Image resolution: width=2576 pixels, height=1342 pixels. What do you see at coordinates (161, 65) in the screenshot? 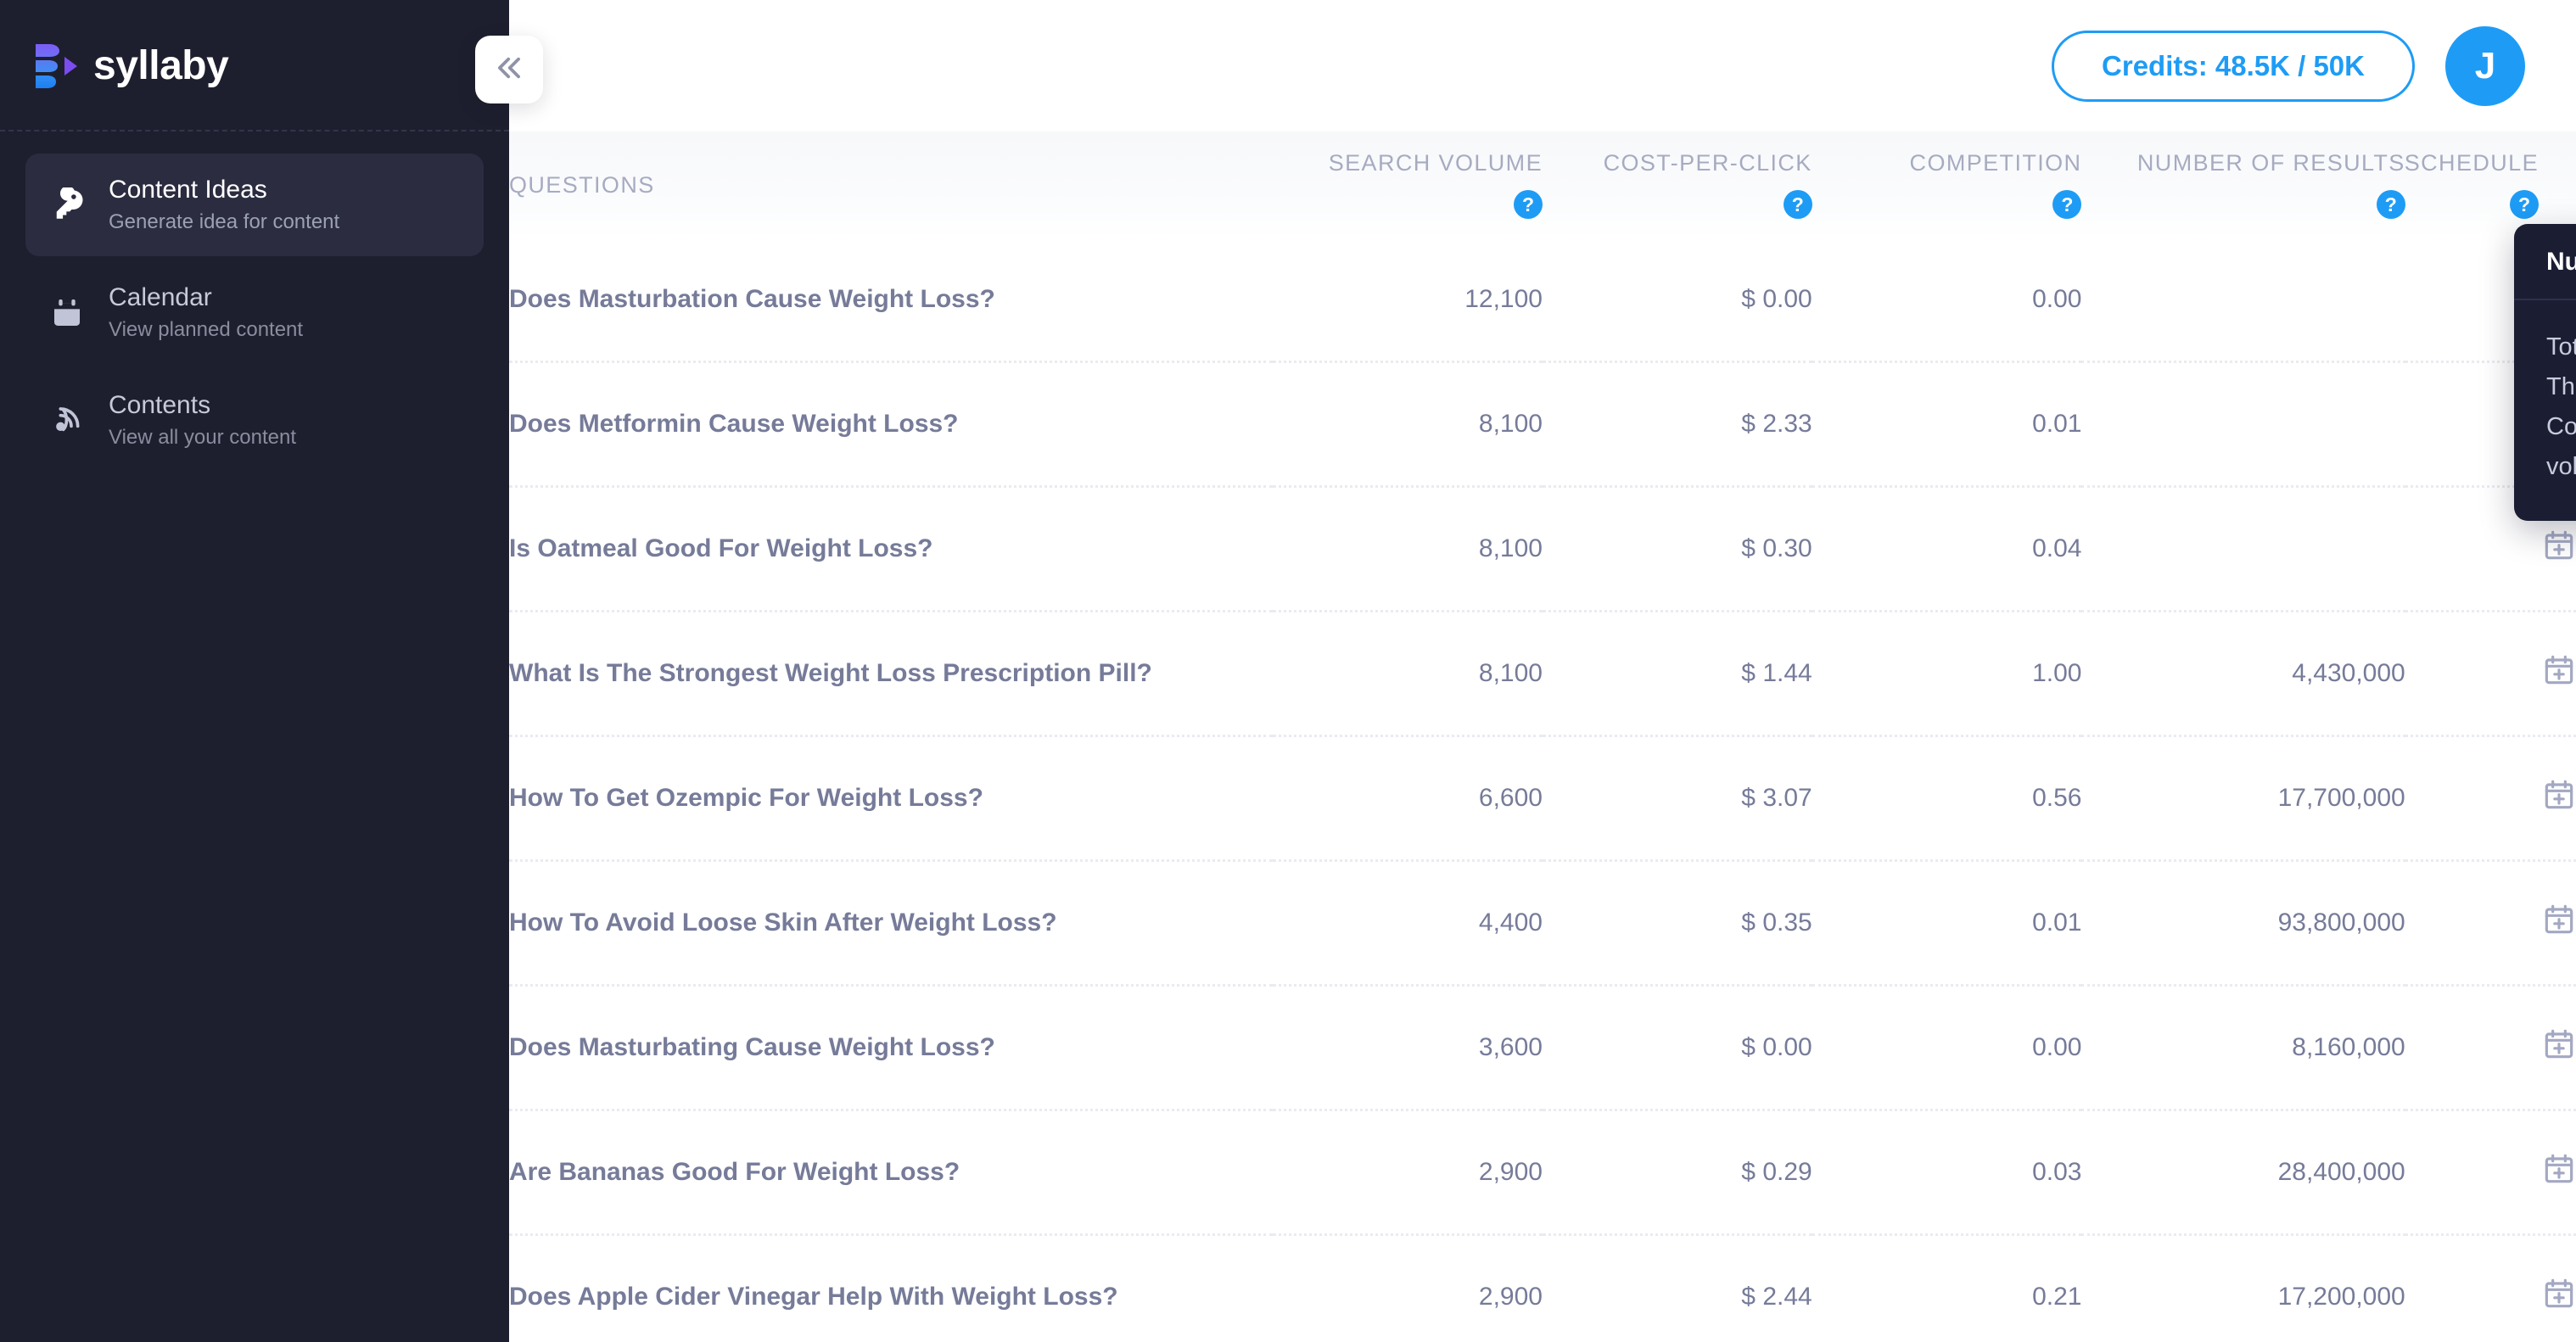
I see `brand-name: syllaby` at bounding box center [161, 65].